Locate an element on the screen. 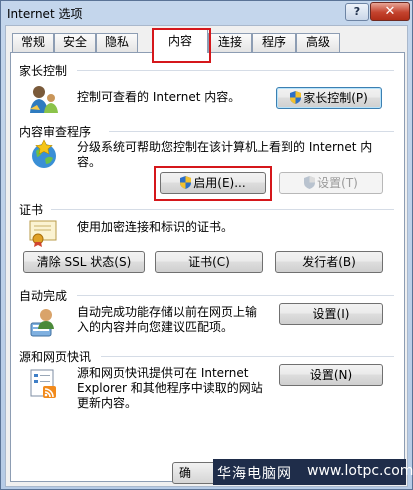  clear-ssl-state-button: 清除 SSL 状态(S) is located at coordinates (84, 262).